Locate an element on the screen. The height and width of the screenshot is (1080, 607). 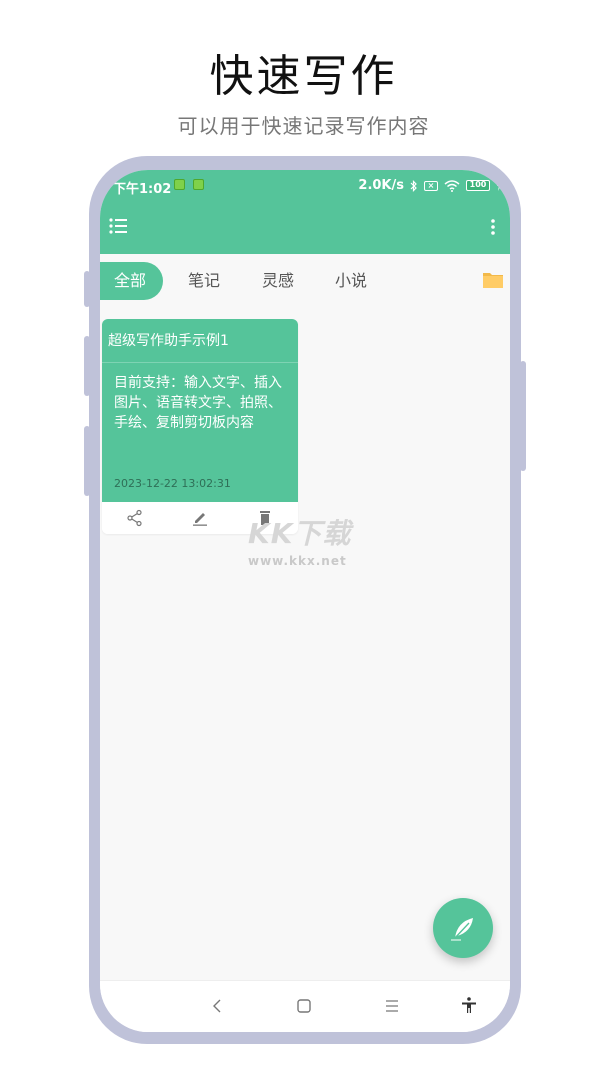
back-button is located at coordinates (217, 1006).